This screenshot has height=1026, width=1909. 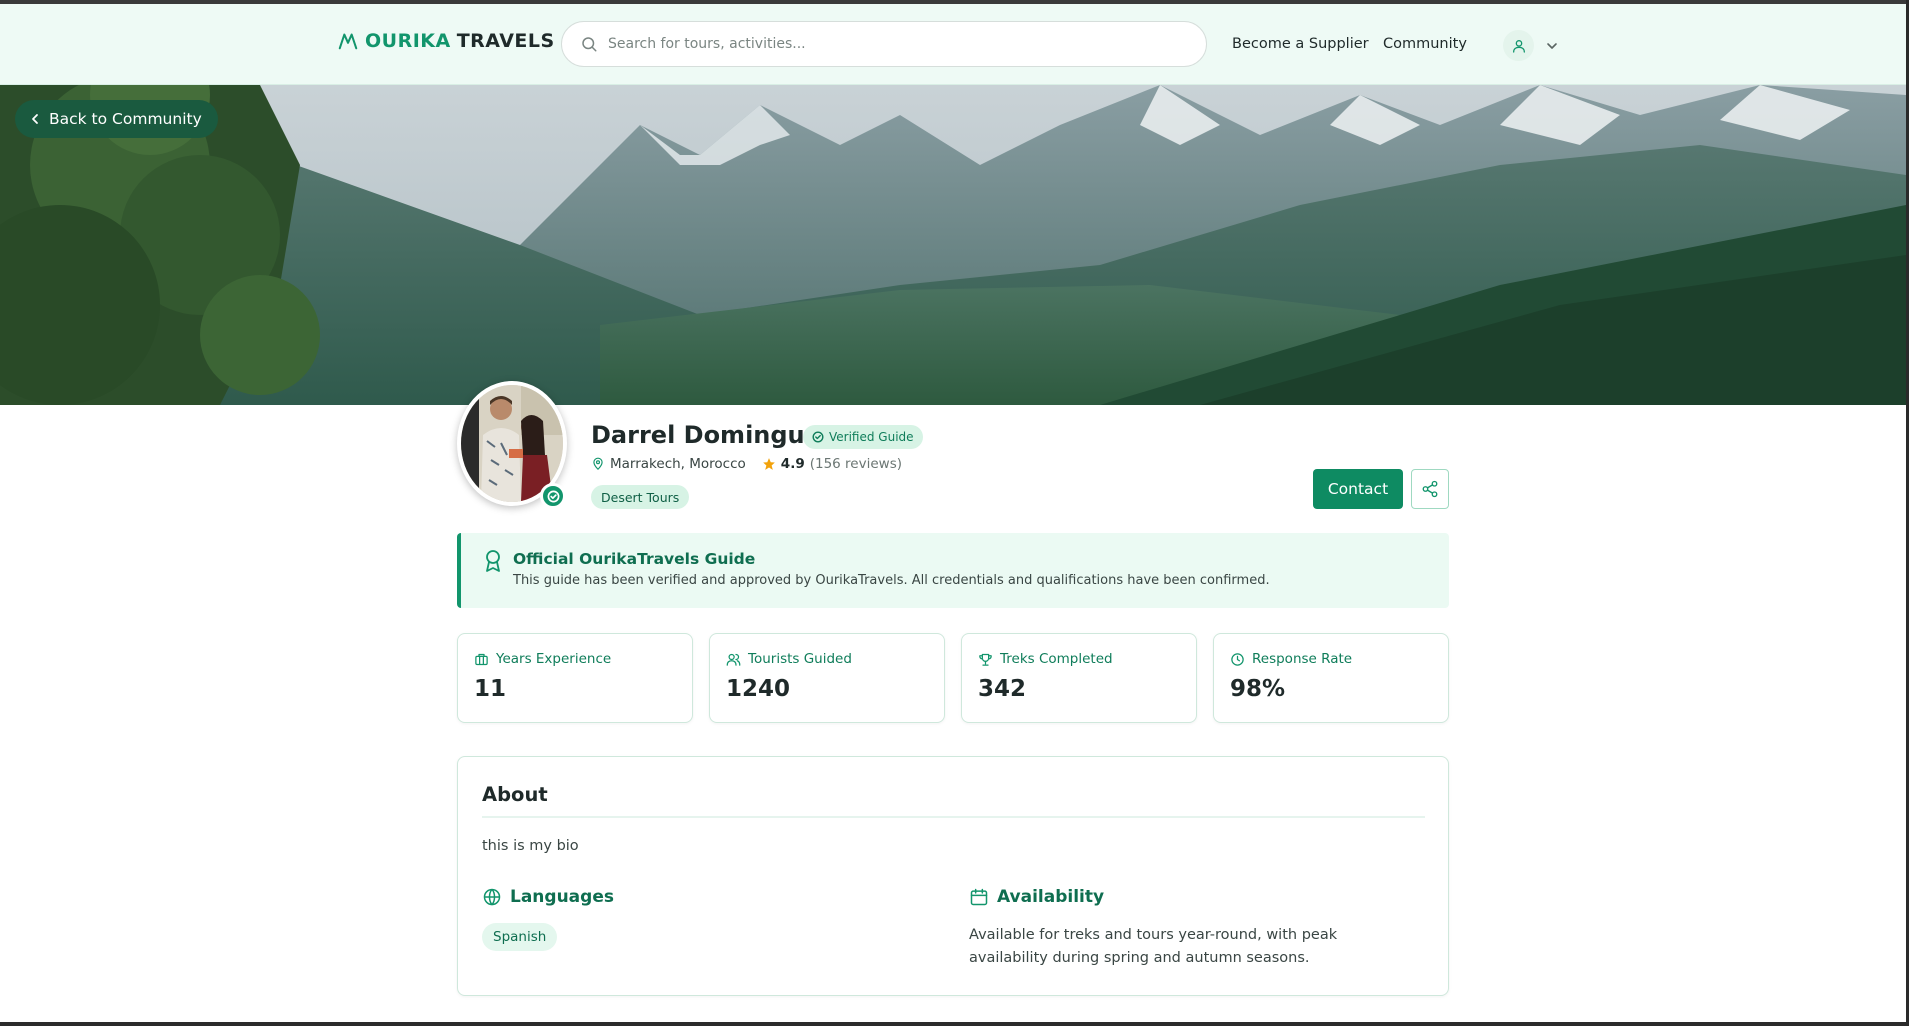 I want to click on languages-title: Languages, so click(x=562, y=897).